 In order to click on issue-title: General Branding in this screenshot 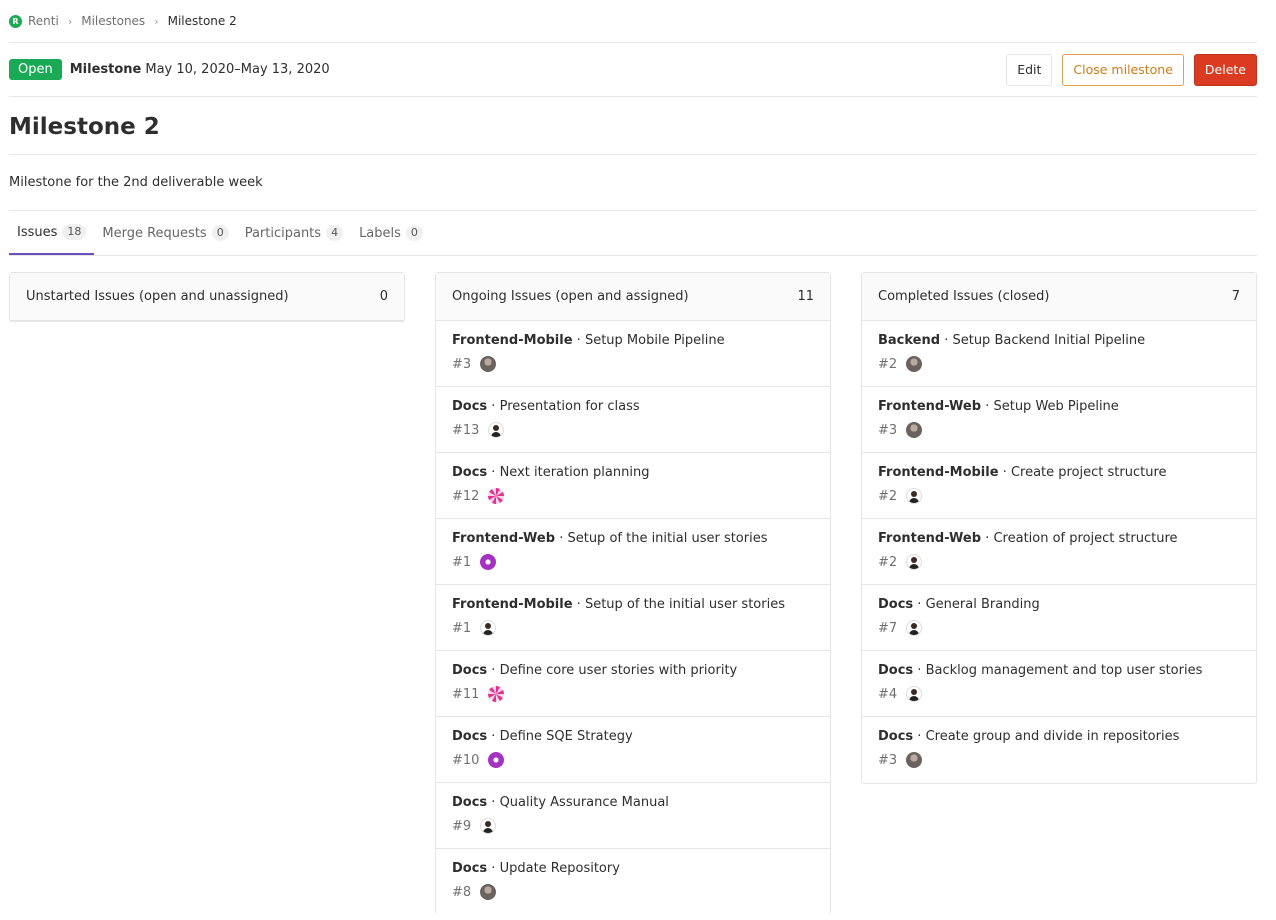, I will do `click(983, 604)`.